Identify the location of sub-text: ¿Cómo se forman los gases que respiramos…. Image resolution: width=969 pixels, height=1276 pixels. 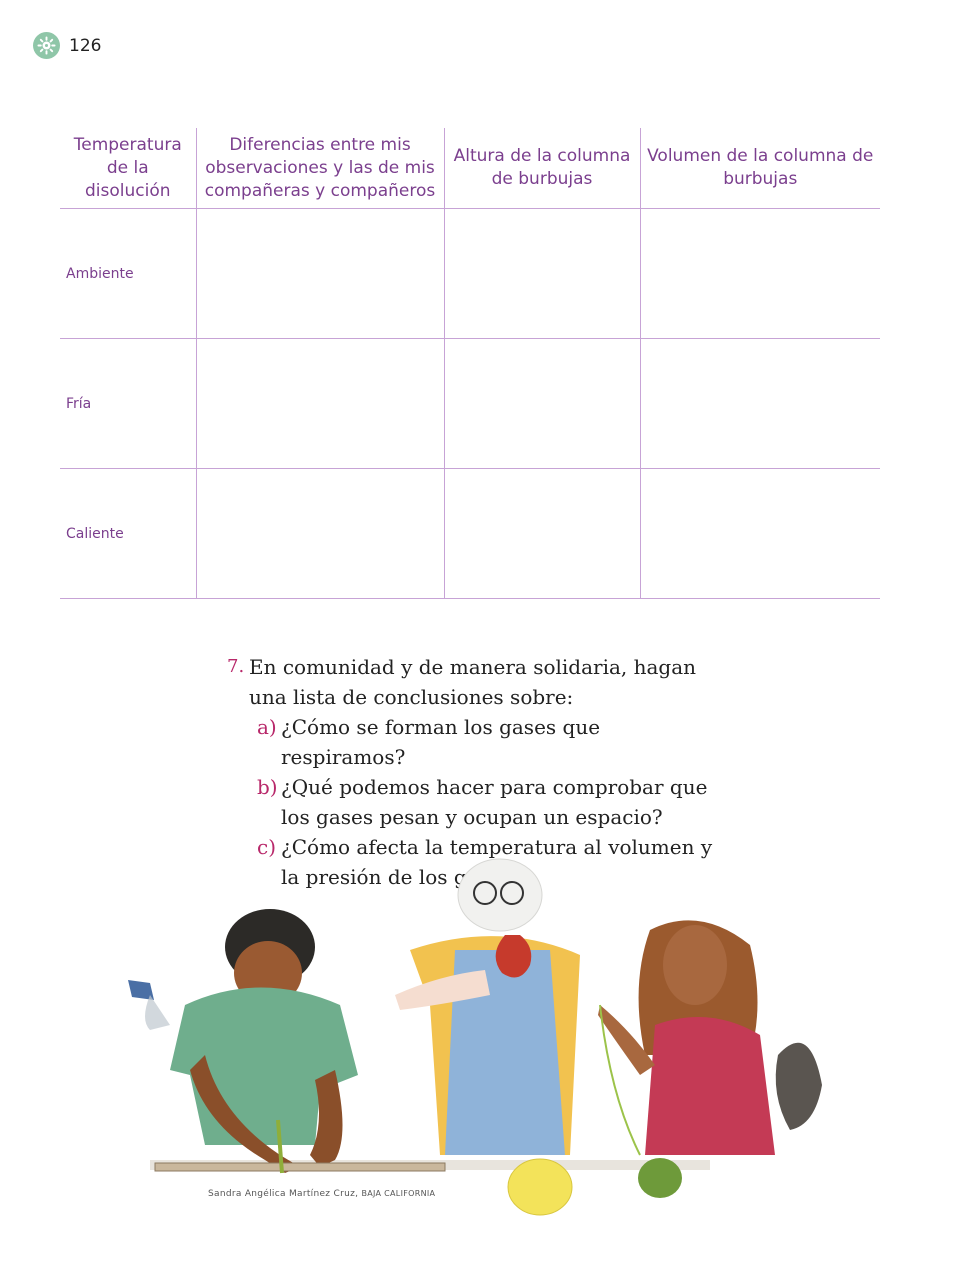
(441, 742).